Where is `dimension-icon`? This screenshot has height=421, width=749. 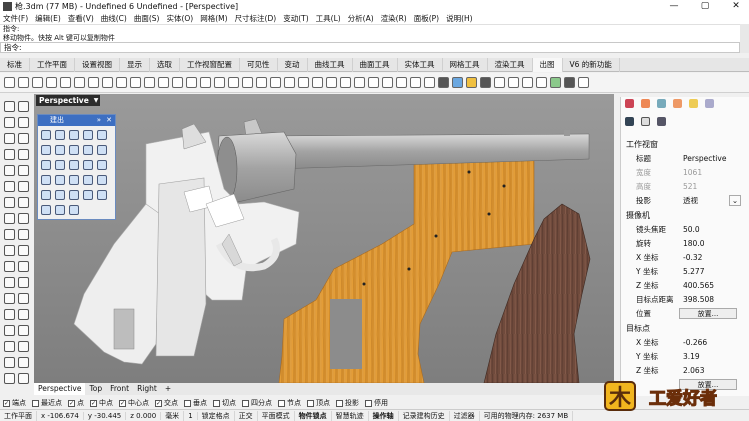
dimension-icon is located at coordinates (429, 82).